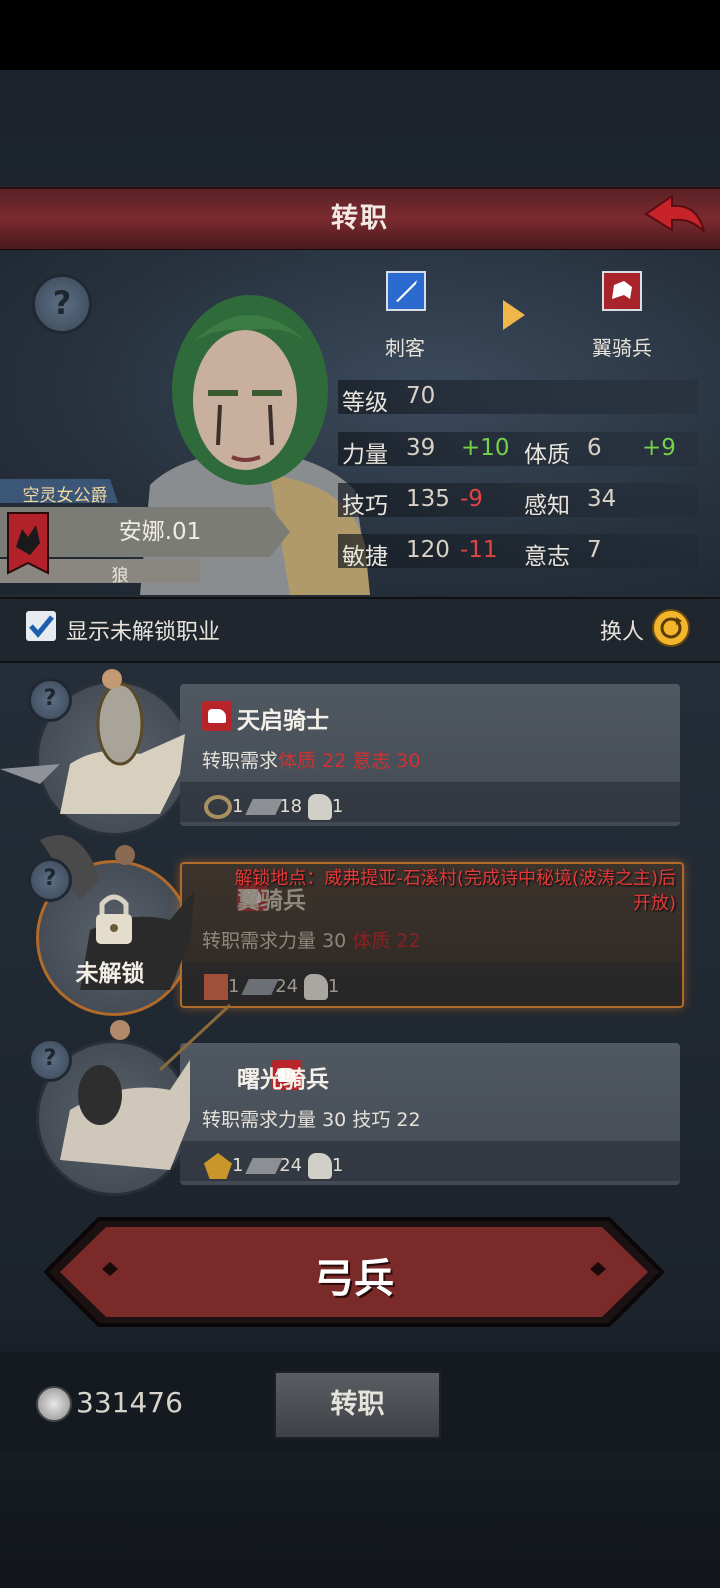 The height and width of the screenshot is (1588, 720). What do you see at coordinates (50, 880) in the screenshot?
I see `help-icon-class-2: ?` at bounding box center [50, 880].